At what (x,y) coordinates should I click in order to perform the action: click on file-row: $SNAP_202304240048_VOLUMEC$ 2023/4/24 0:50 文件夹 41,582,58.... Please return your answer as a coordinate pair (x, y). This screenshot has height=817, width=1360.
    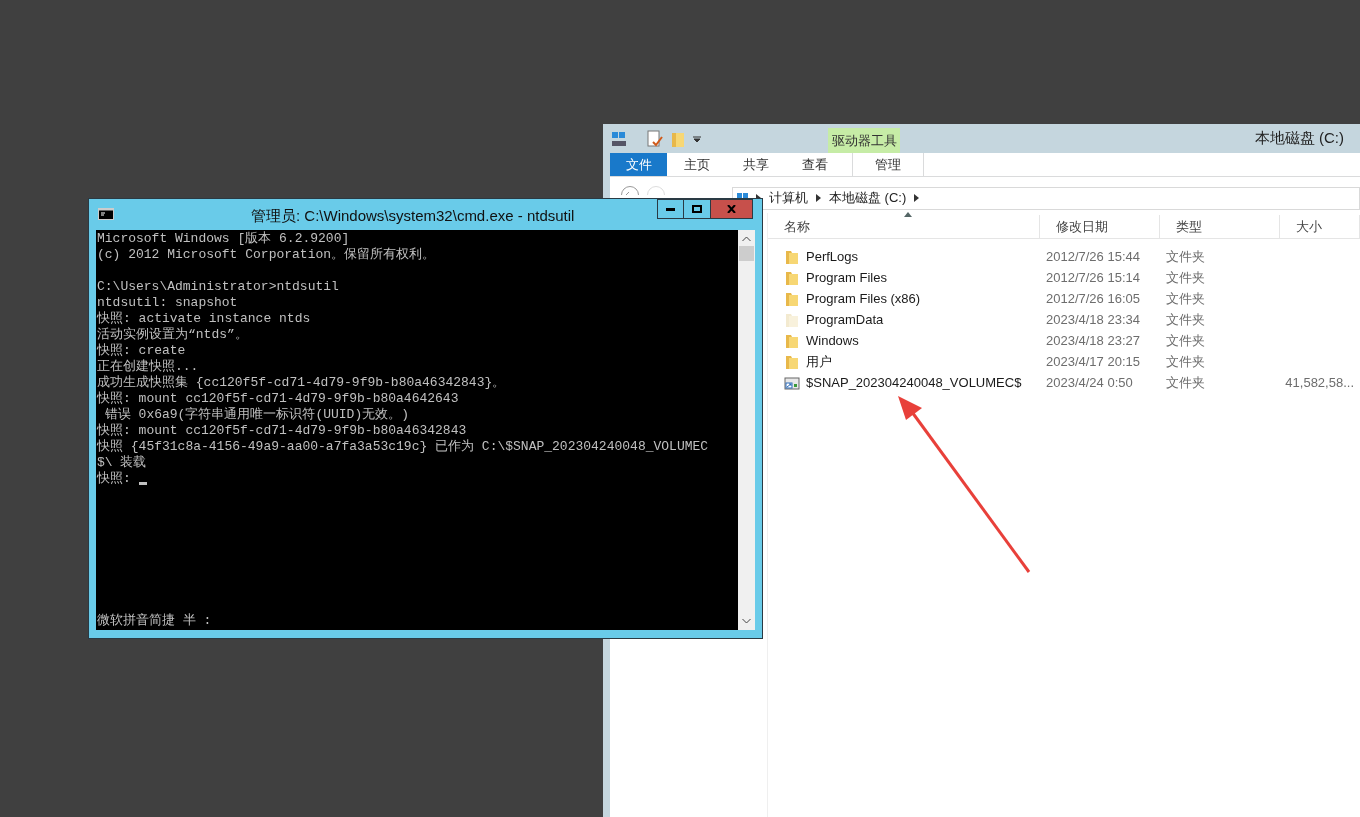
    Looking at the image, I should click on (1064, 382).